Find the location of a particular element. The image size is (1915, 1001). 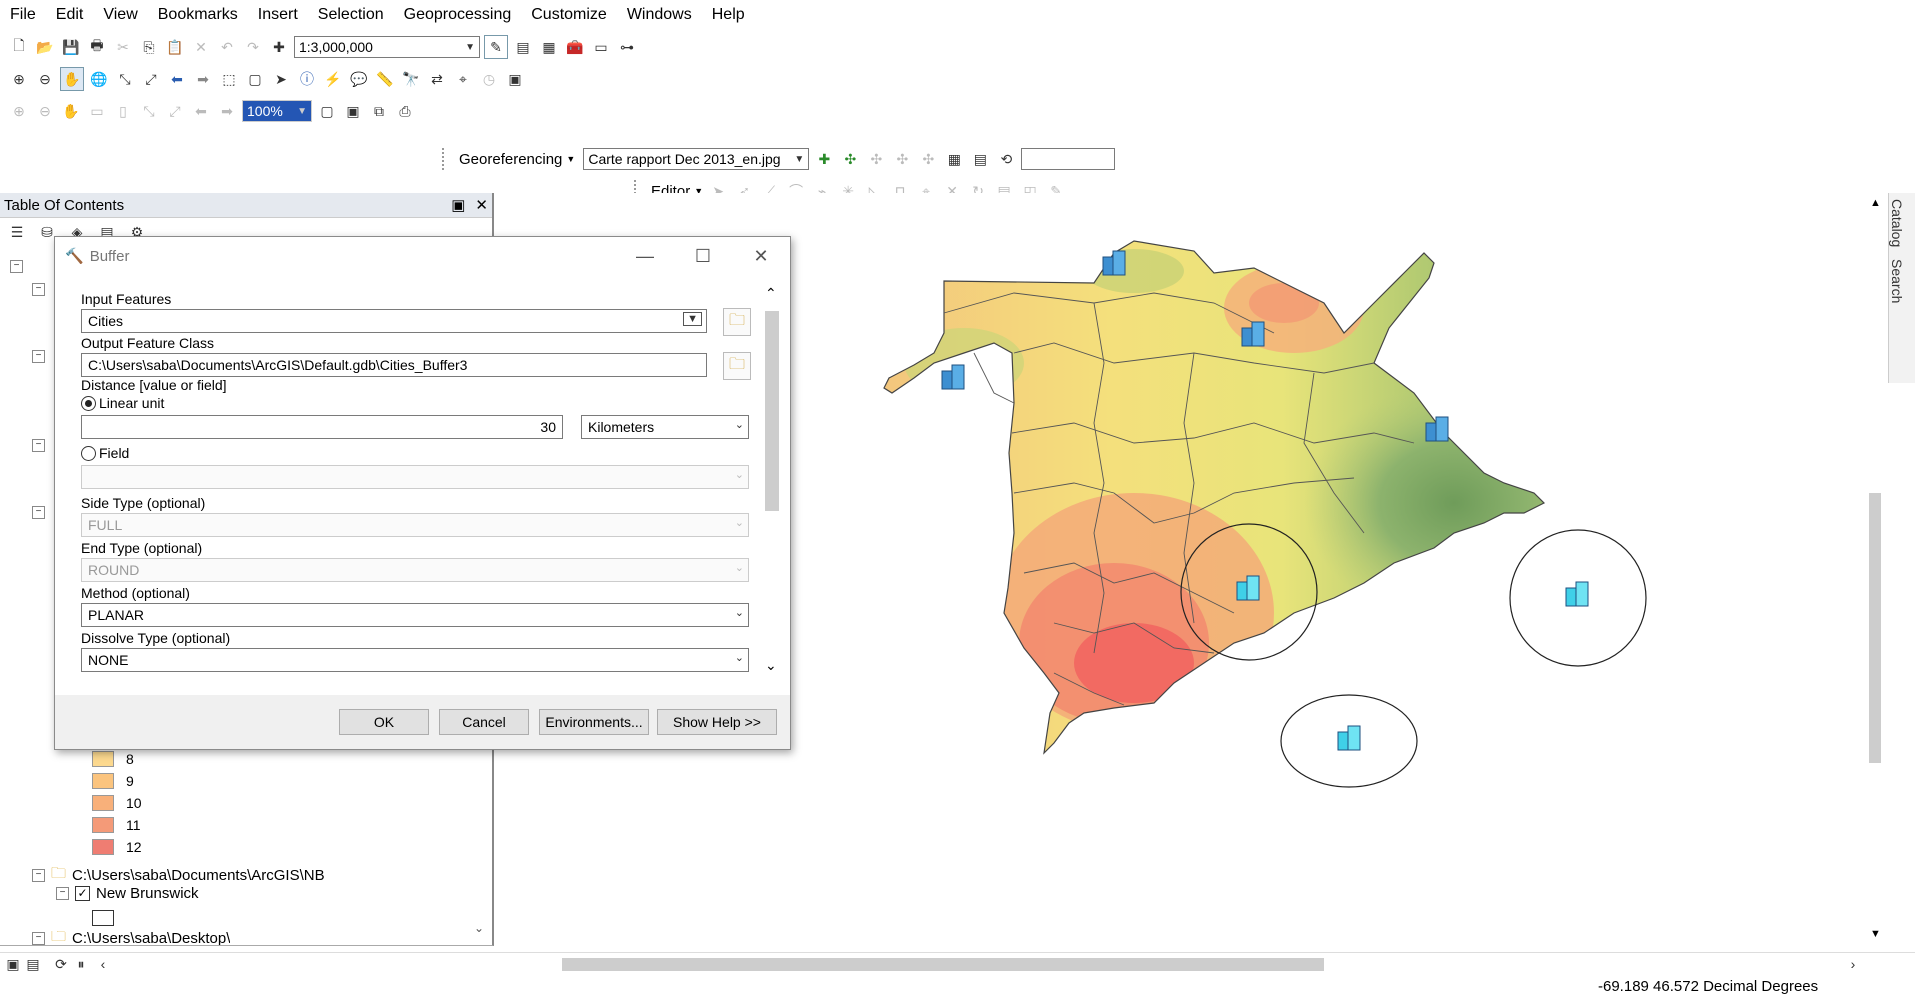

add-data-icon: ✚ is located at coordinates (279, 47).